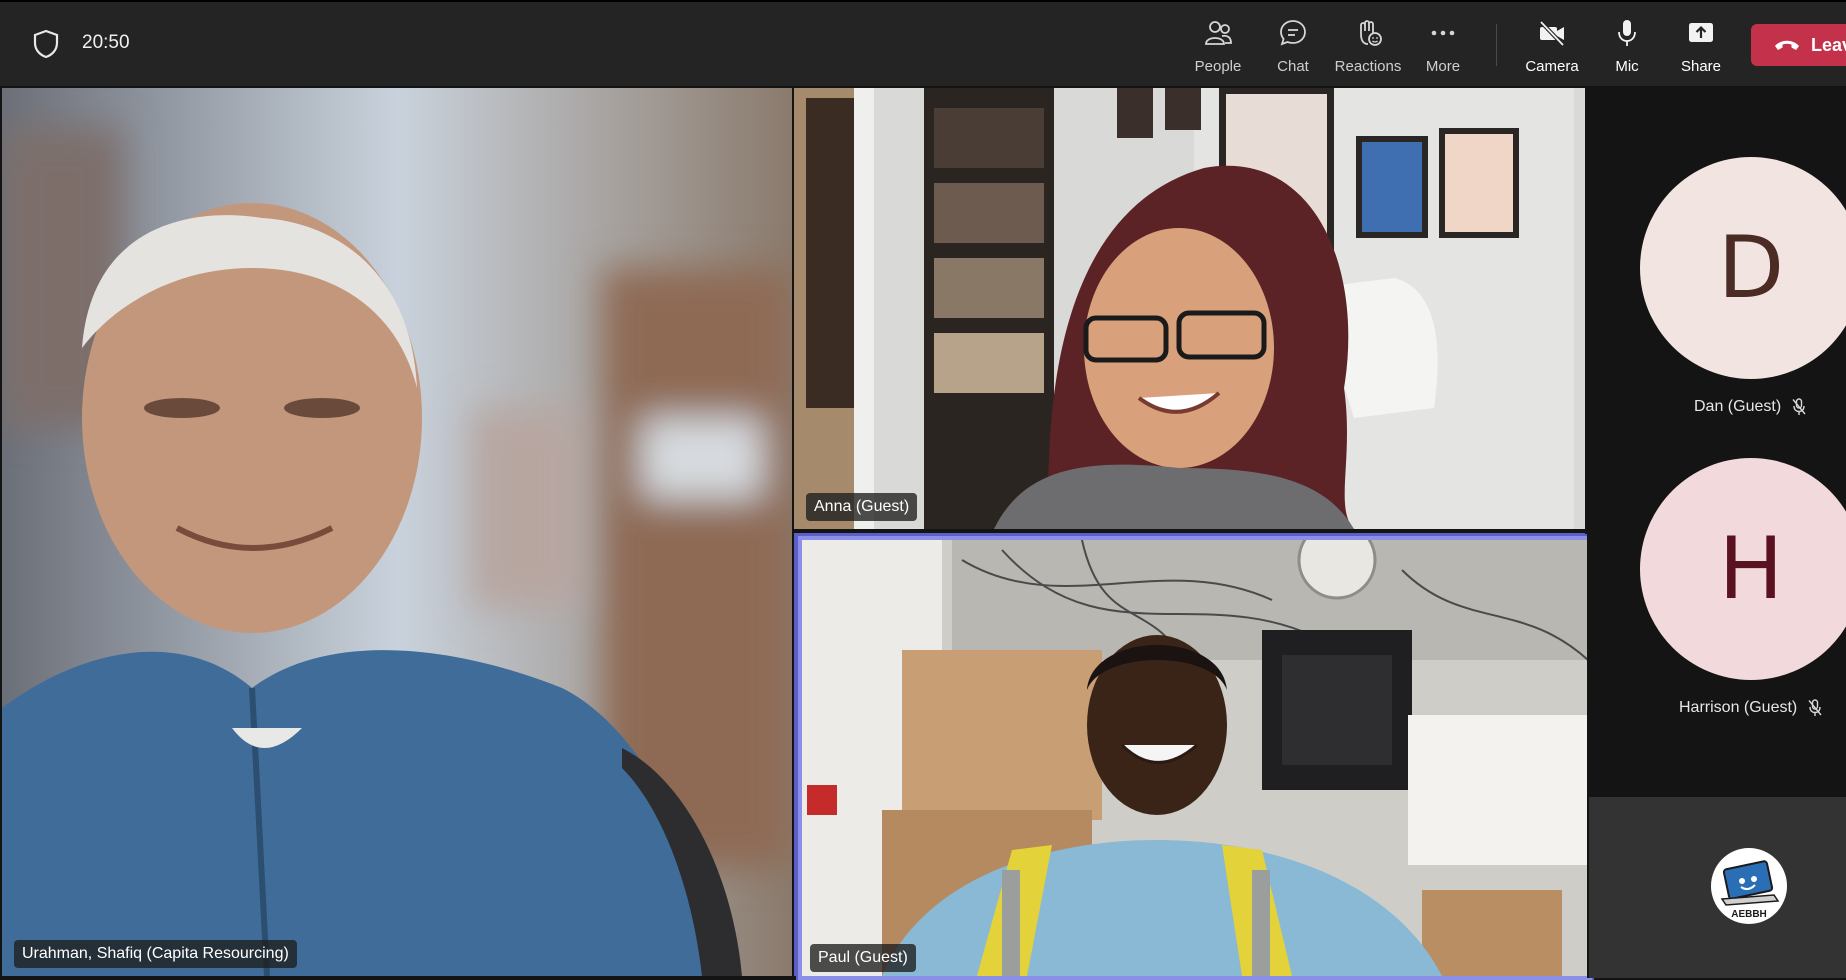  Describe the element at coordinates (46, 44) in the screenshot. I see `shield-icon` at that location.